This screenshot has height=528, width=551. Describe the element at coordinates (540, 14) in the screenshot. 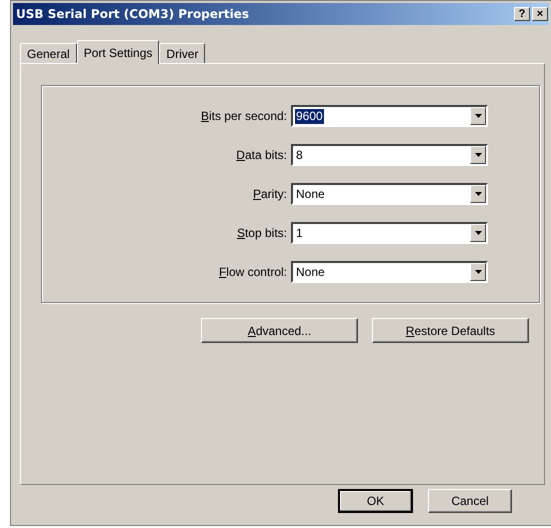

I see `close-button: ×` at that location.